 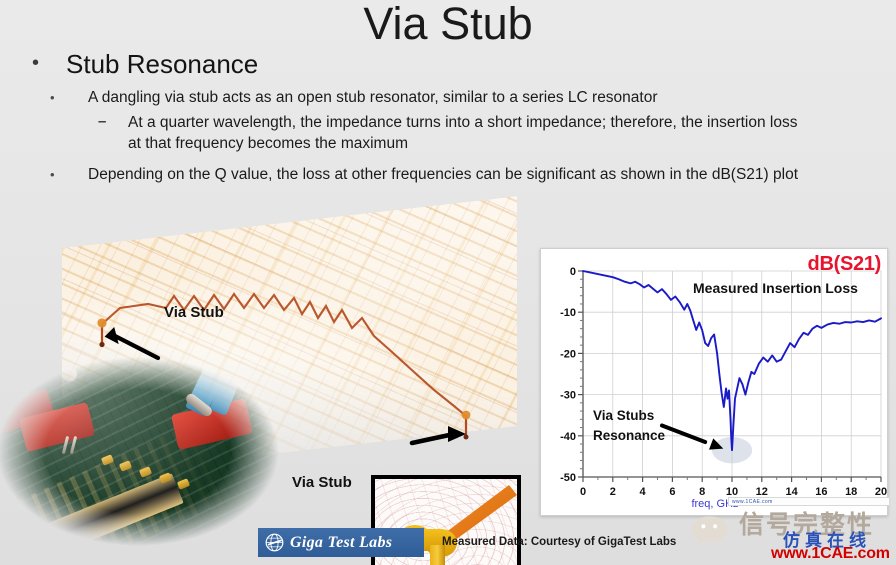 What do you see at coordinates (672, 492) in the screenshot?
I see `svg-text: 6` at bounding box center [672, 492].